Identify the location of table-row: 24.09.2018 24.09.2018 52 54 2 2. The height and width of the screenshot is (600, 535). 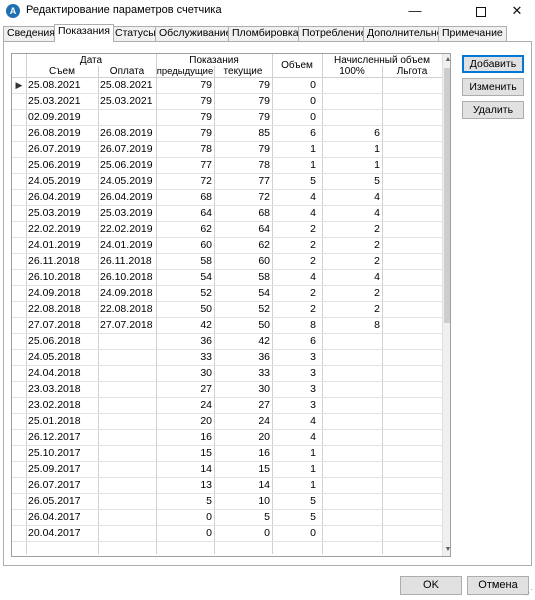
(227, 294).